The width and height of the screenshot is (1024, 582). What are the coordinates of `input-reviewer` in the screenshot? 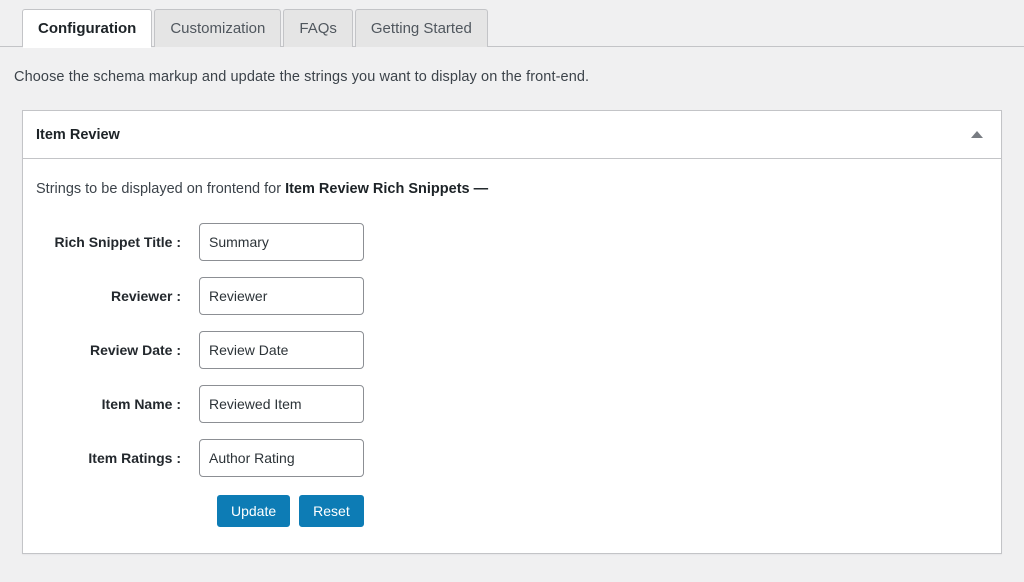 It's located at (281, 296).